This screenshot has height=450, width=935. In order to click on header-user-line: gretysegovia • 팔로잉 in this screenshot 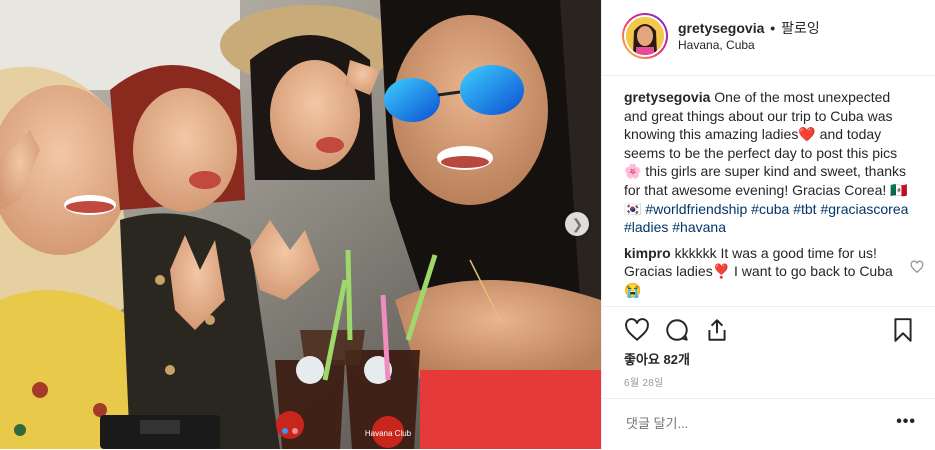, I will do `click(749, 28)`.